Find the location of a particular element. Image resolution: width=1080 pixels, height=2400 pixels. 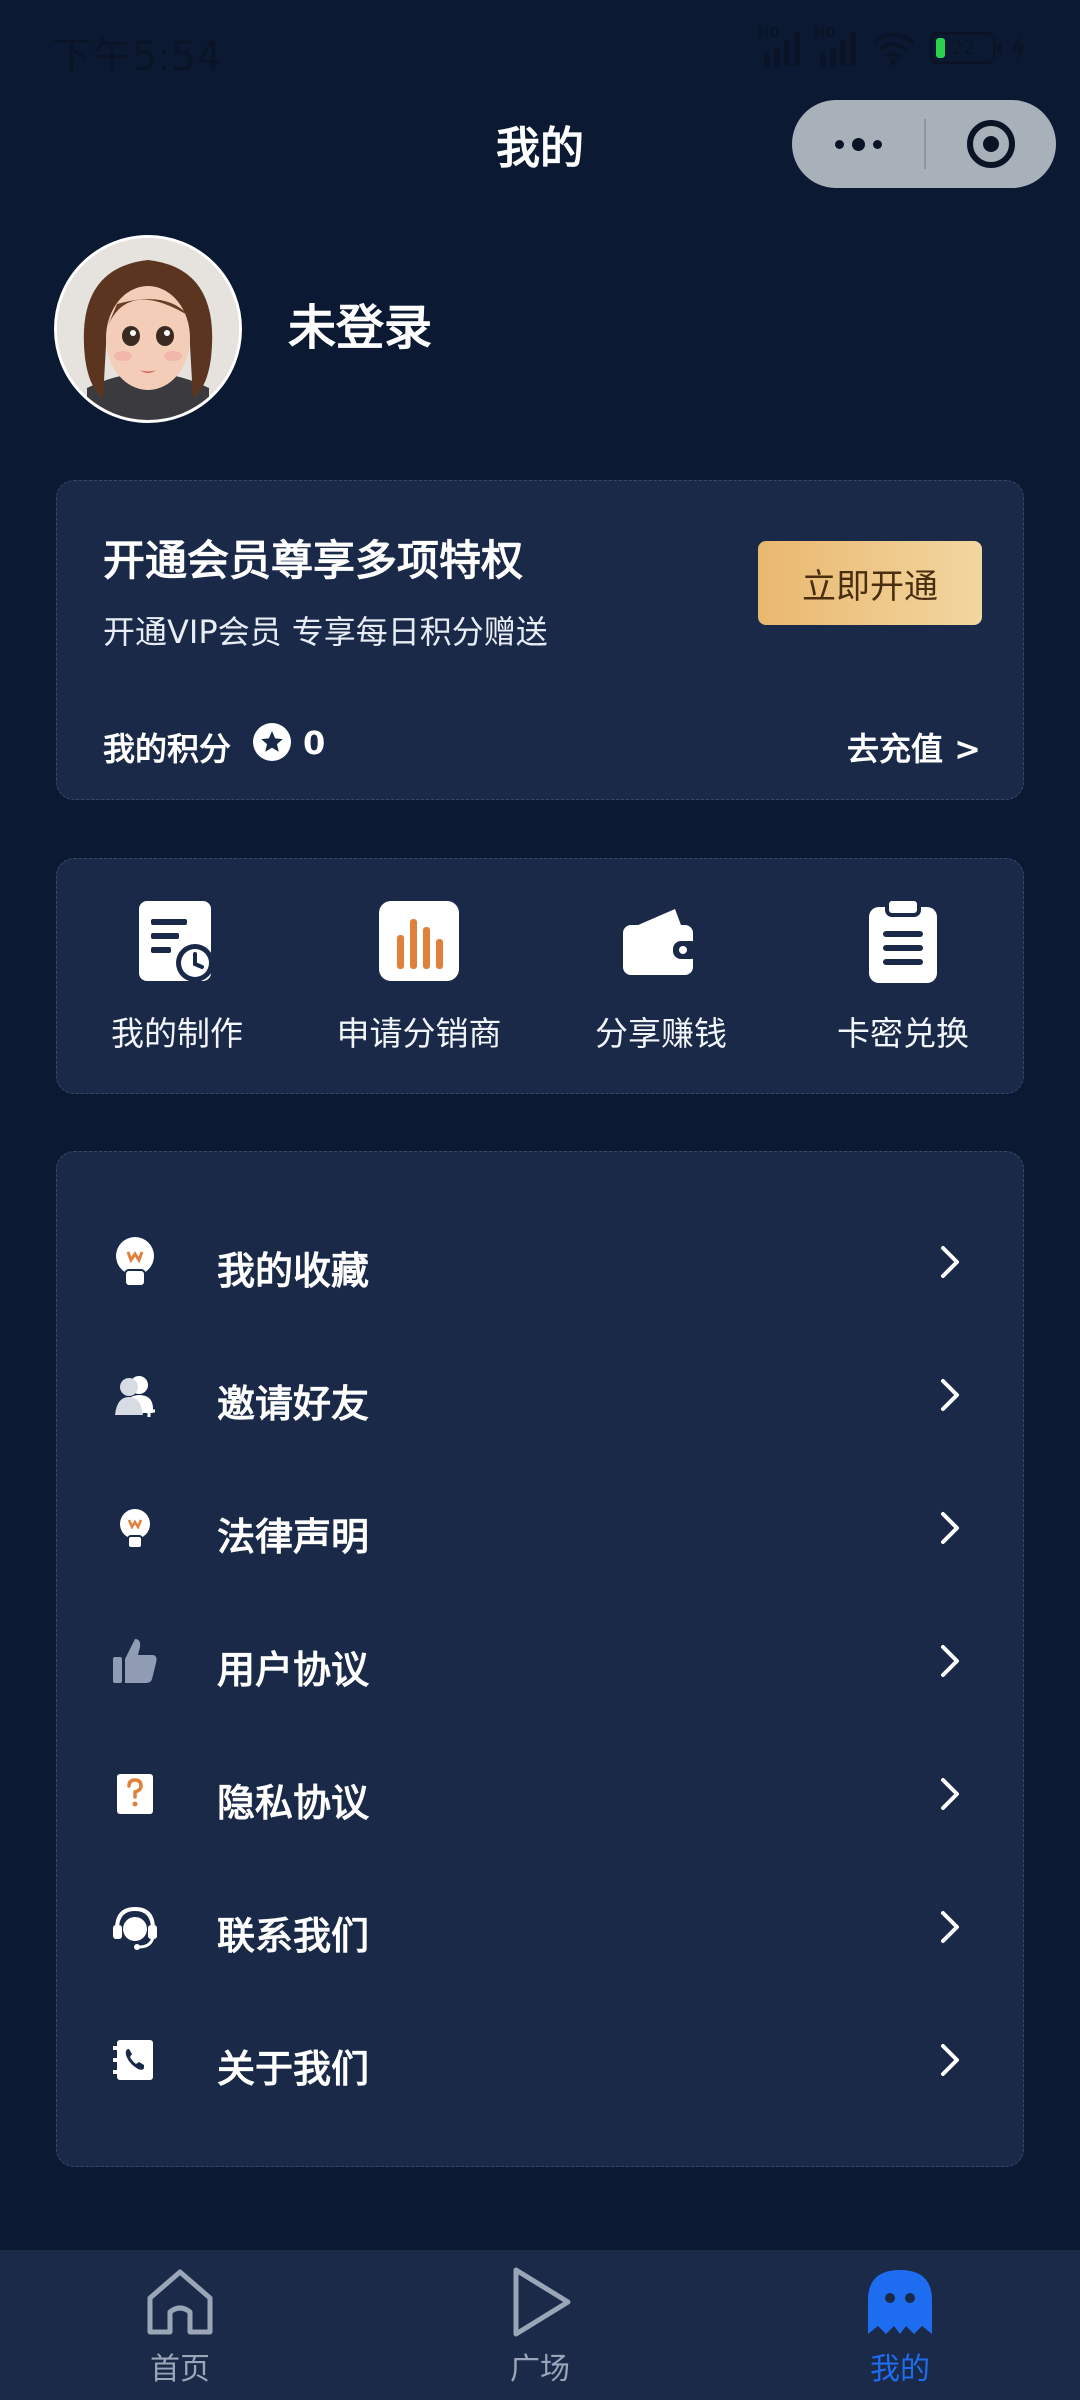

tab-label: 首页 is located at coordinates (180, 2369).